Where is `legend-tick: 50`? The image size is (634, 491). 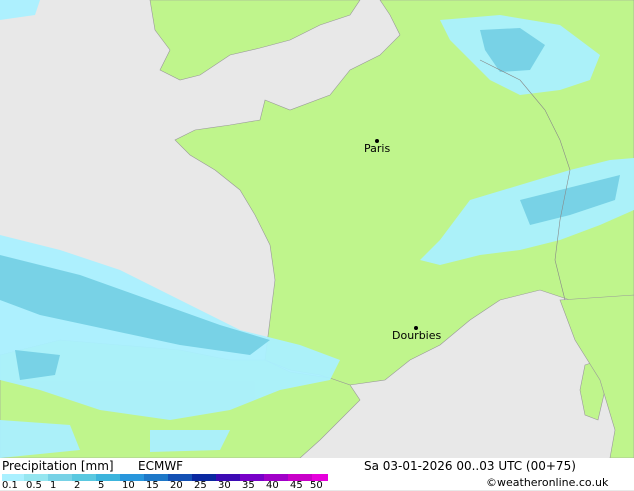 legend-tick: 50 is located at coordinates (316, 485).